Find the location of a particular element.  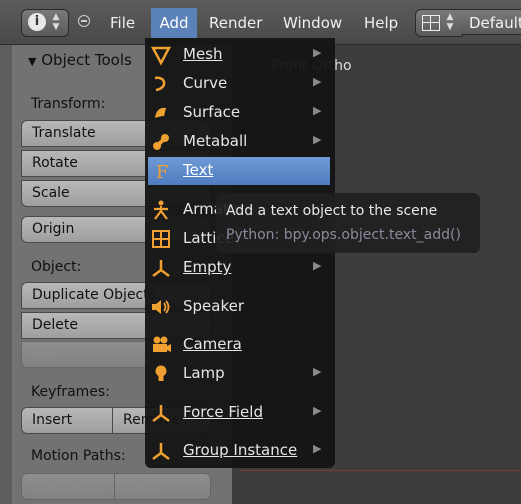

menu-item-camera: Camera is located at coordinates (240, 345).